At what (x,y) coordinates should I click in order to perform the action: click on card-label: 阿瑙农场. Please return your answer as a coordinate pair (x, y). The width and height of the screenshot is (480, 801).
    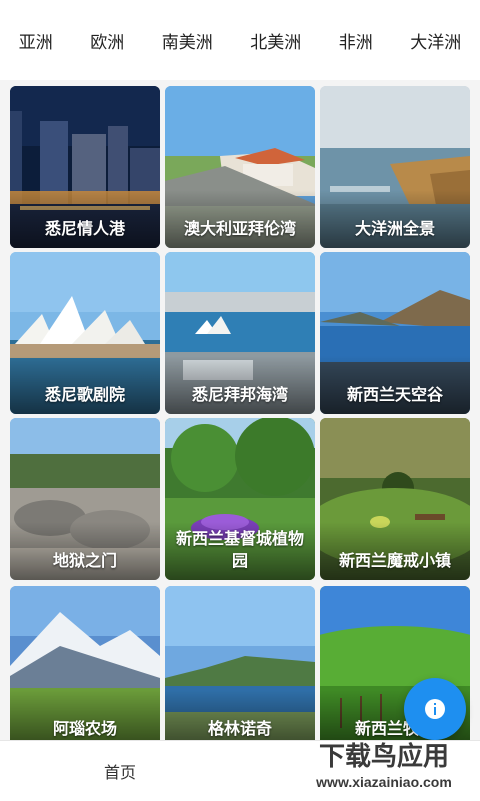
    Looking at the image, I should click on (84, 728).